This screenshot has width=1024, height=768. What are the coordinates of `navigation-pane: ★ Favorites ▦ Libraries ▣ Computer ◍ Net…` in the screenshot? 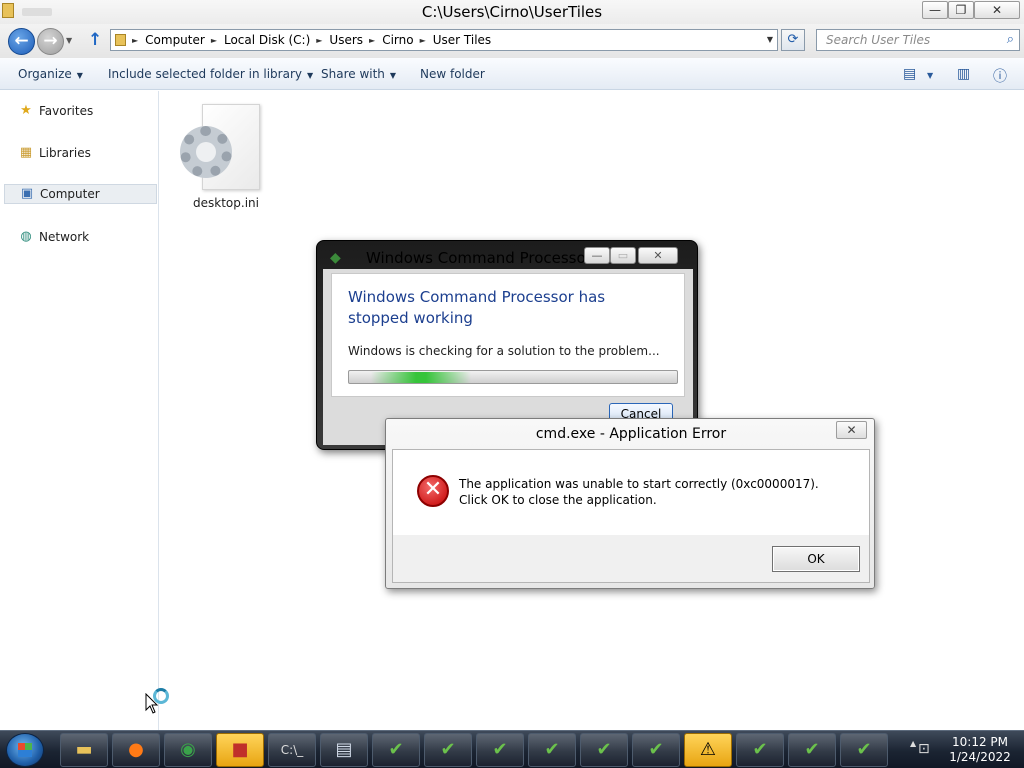 It's located at (79, 410).